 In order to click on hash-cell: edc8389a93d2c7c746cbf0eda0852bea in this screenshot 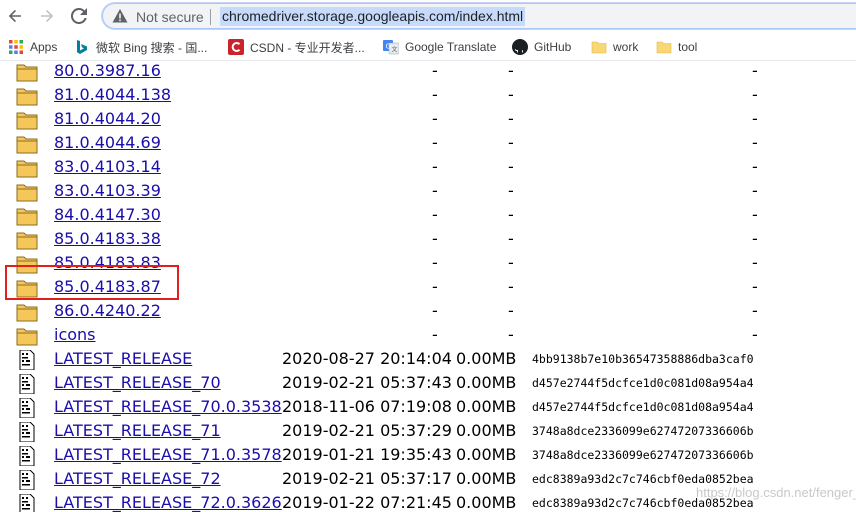, I will do `click(643, 479)`.